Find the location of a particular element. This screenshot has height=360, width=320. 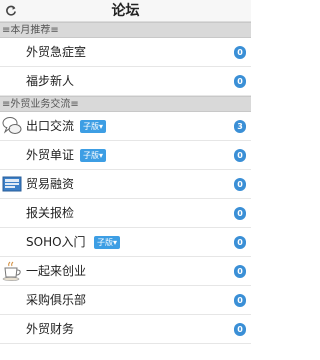

coffee-cup-icon is located at coordinates (11, 271).